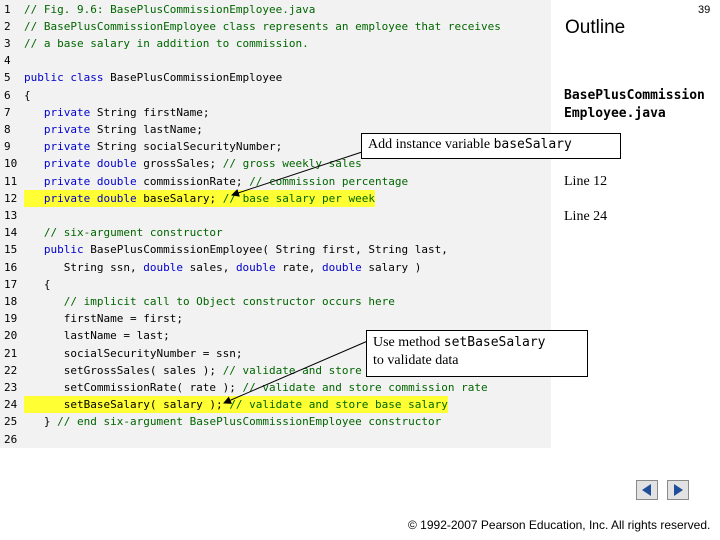 The height and width of the screenshot is (540, 720). I want to click on triangle-left-icon, so click(646, 490).